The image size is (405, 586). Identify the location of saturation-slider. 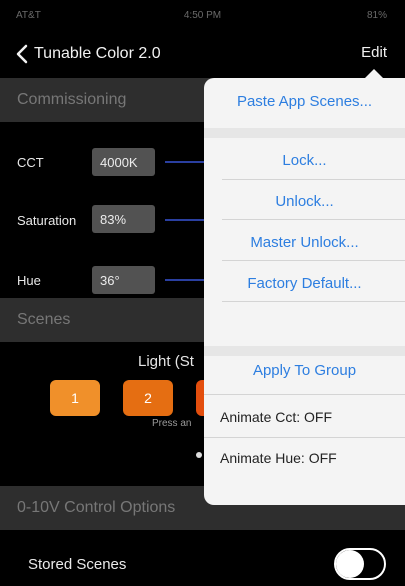
(185, 220).